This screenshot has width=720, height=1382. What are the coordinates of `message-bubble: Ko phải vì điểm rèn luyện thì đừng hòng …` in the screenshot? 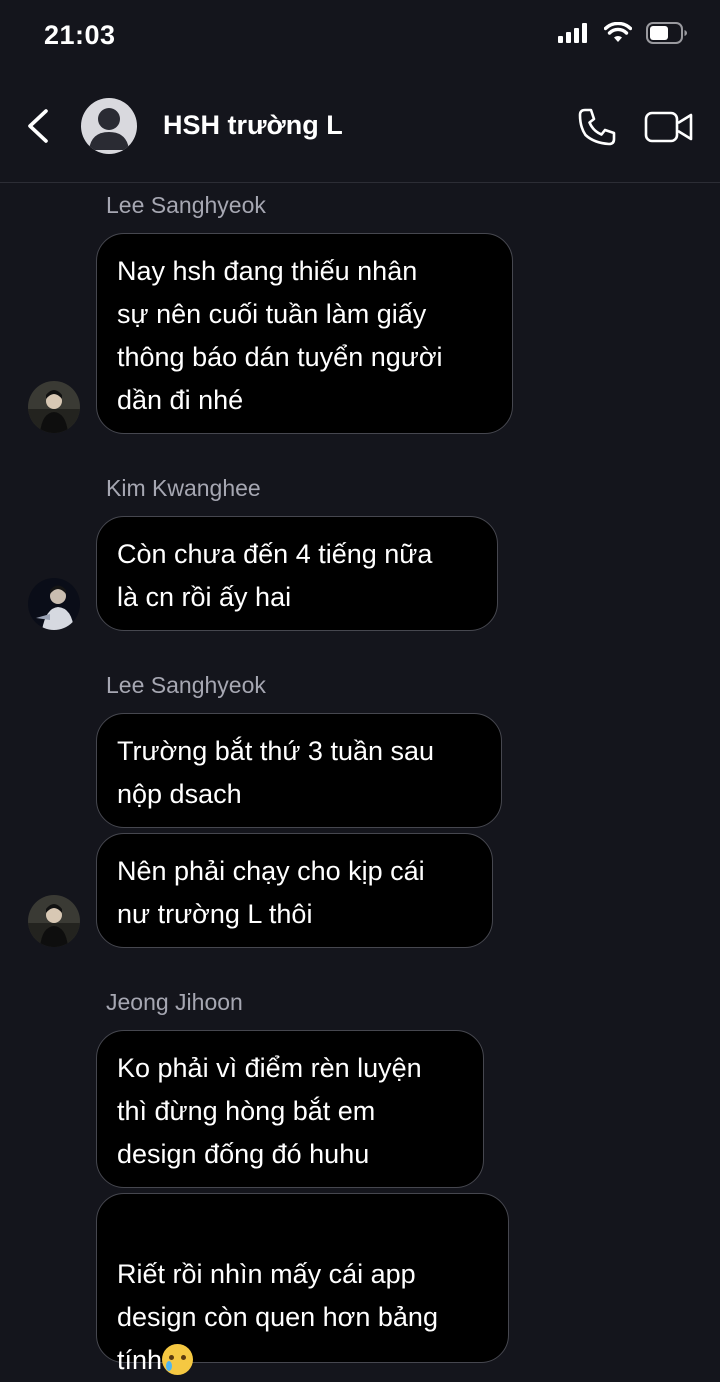 It's located at (290, 1109).